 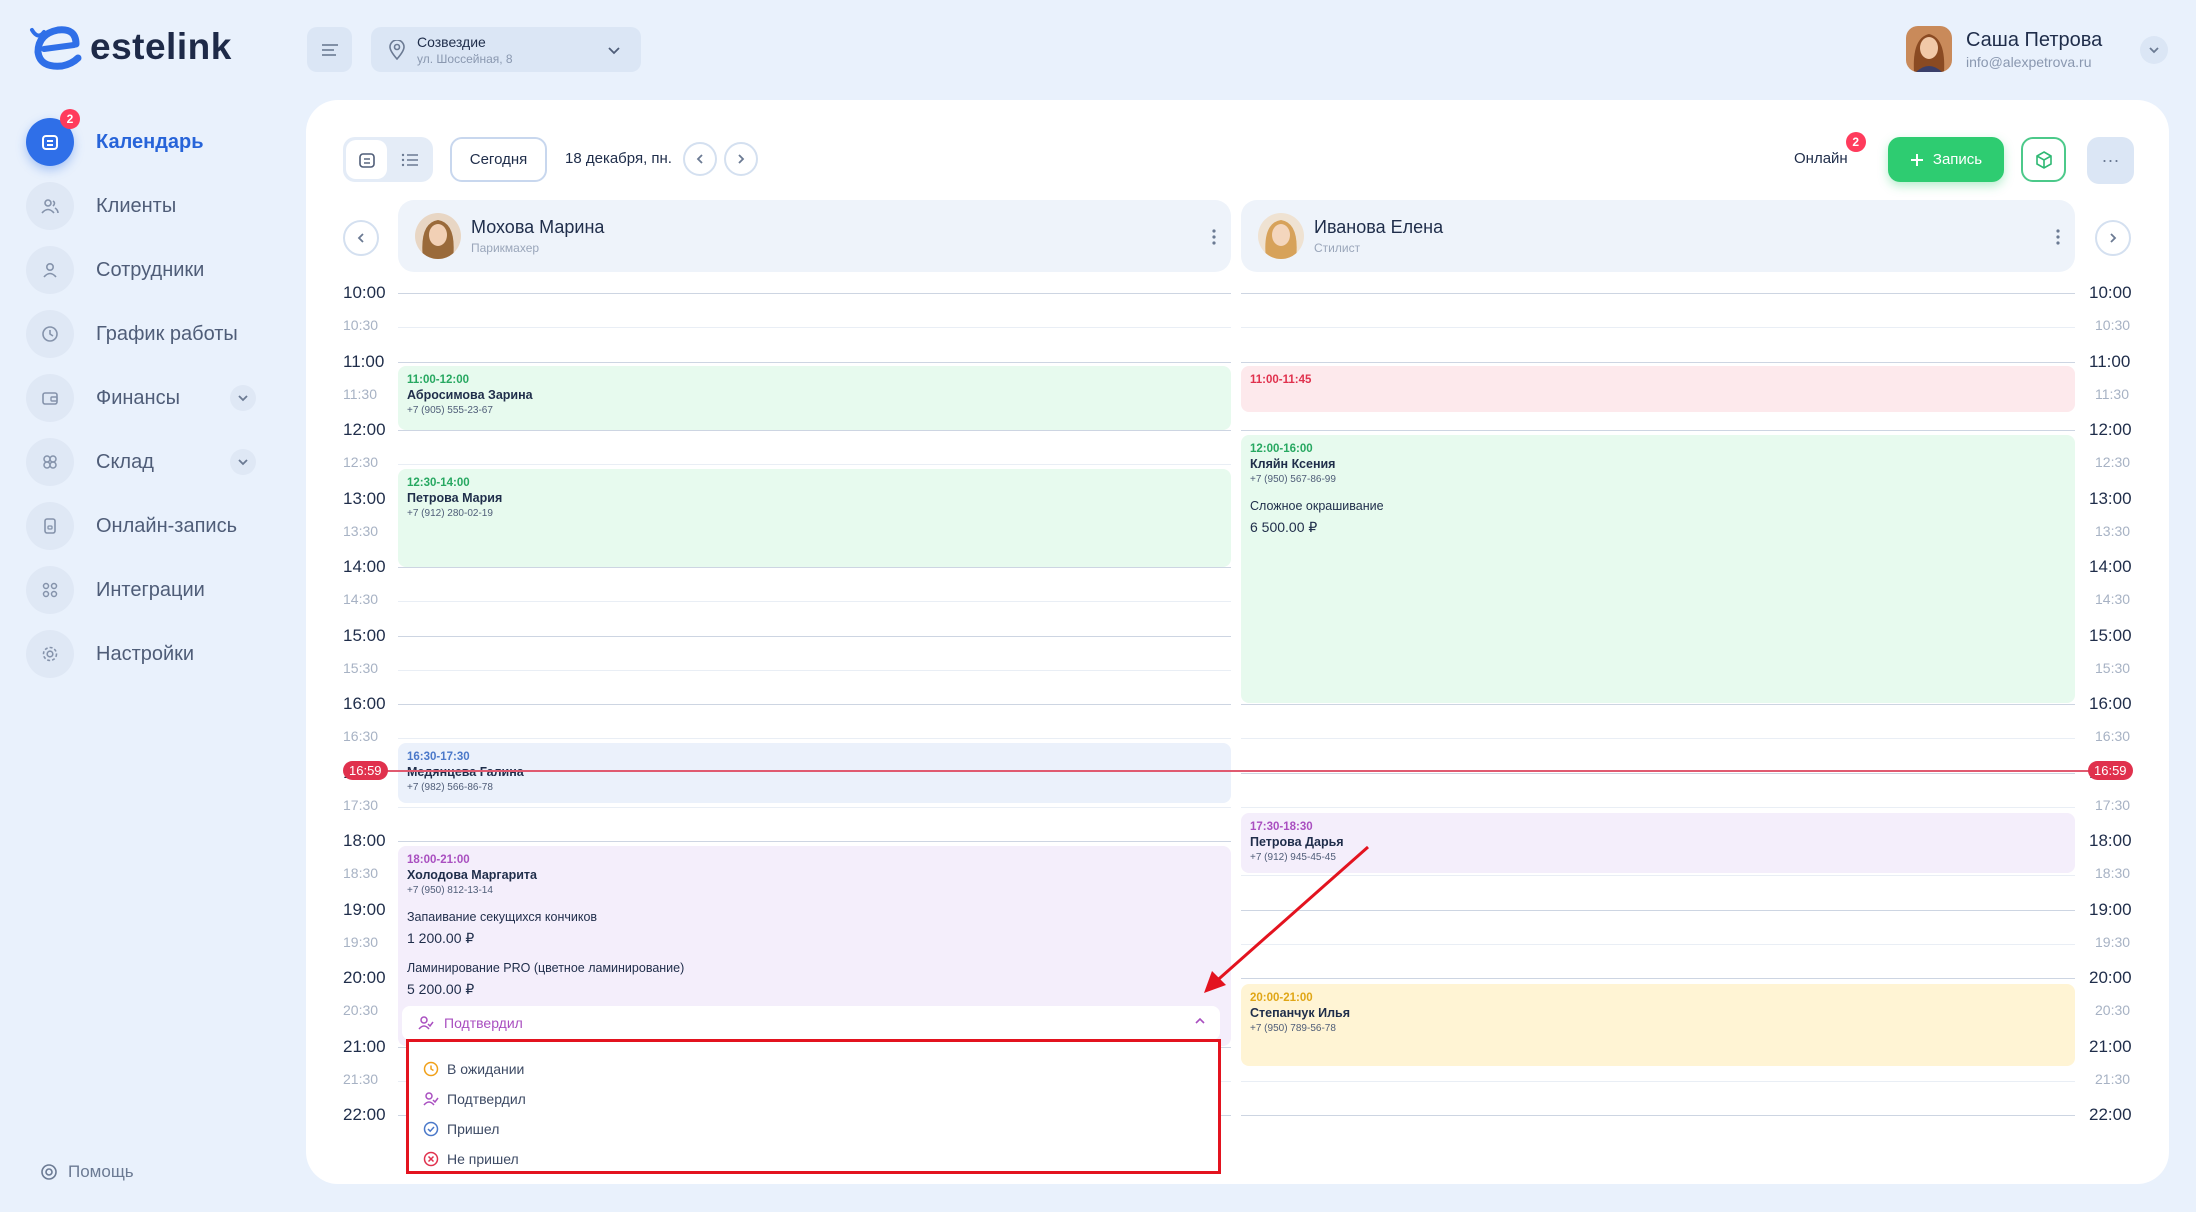 What do you see at coordinates (1658, 389) in the screenshot?
I see `appointment-card: 11:00-11:45` at bounding box center [1658, 389].